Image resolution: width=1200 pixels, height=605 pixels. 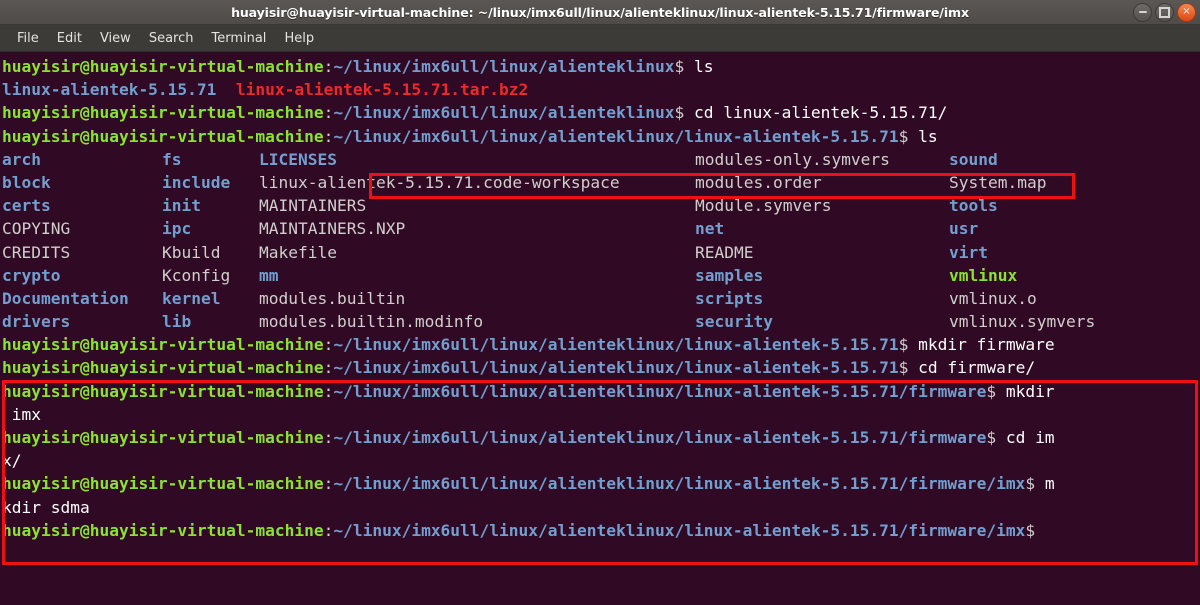 I want to click on ls-entry: Makefile, so click(x=298, y=252).